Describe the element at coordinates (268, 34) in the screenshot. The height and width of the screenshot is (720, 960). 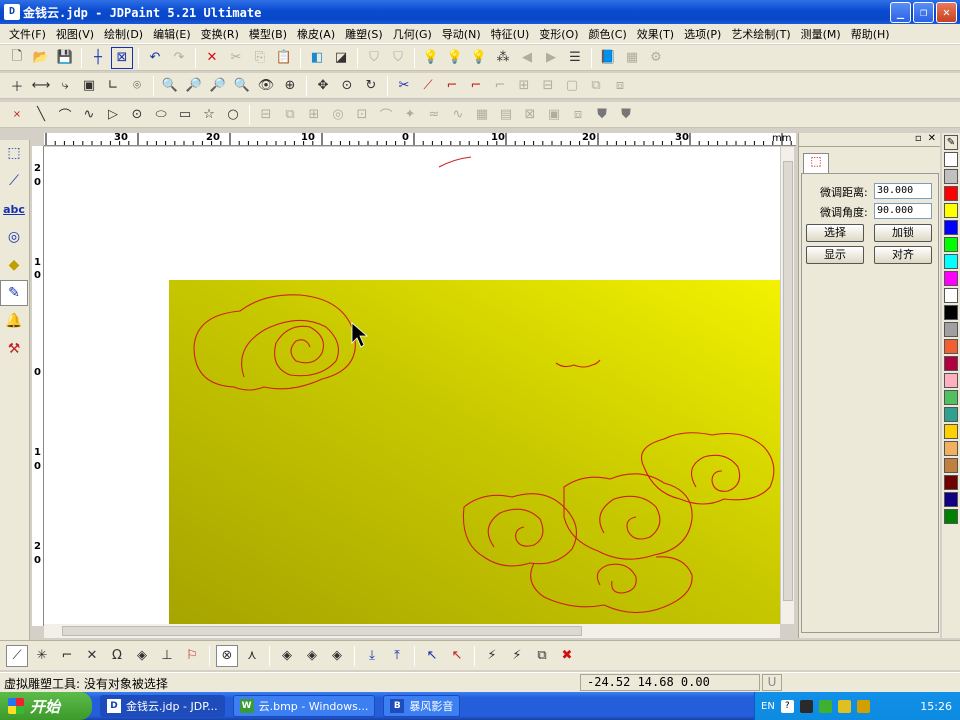
I see `menu-model: 模型(B)` at that location.